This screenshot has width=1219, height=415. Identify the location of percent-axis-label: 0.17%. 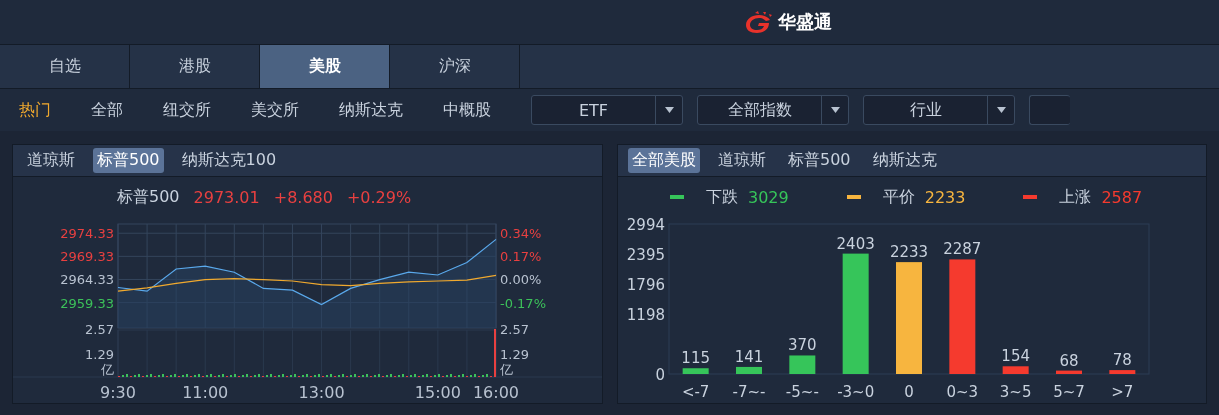
(521, 257).